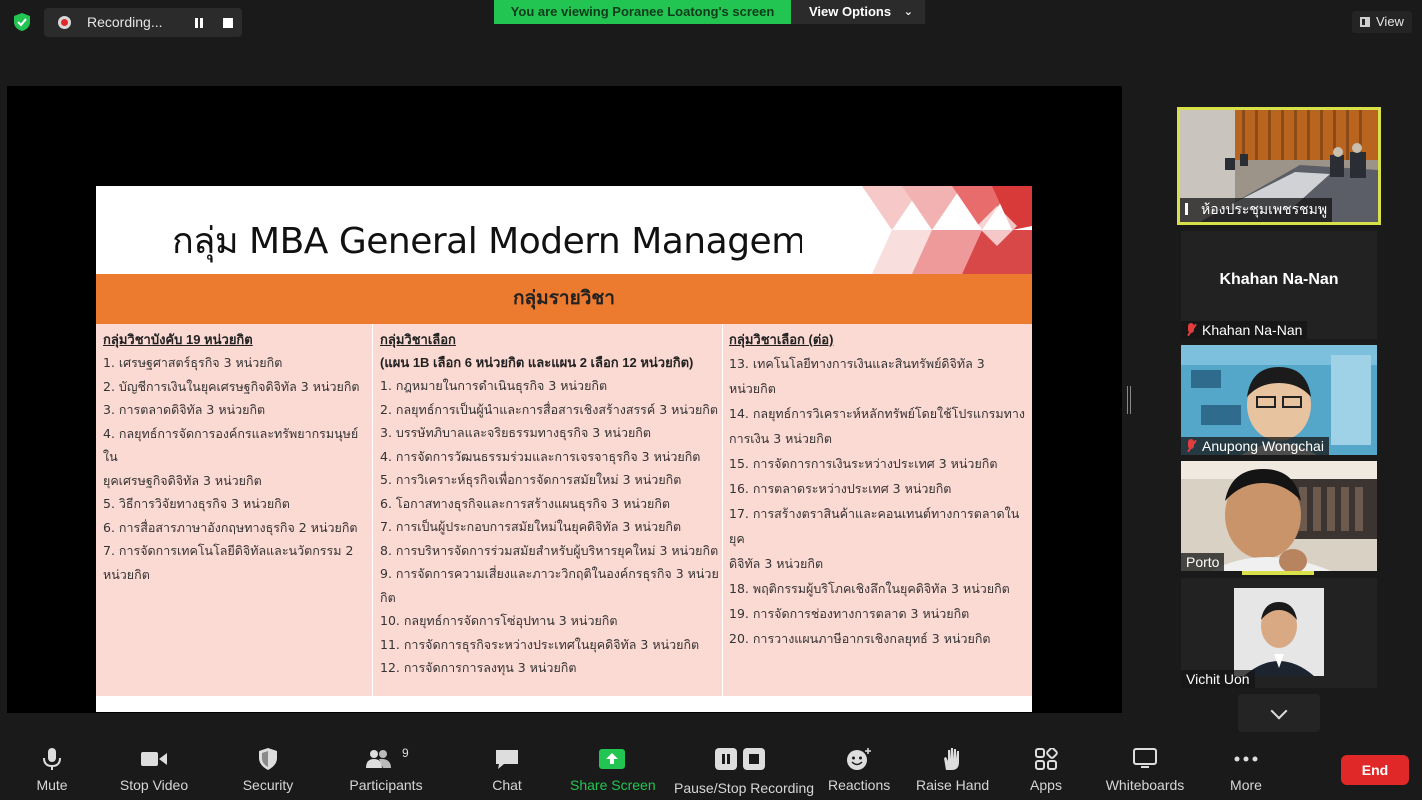 The image size is (1422, 800). What do you see at coordinates (1046, 759) in the screenshot?
I see `apps-icon` at bounding box center [1046, 759].